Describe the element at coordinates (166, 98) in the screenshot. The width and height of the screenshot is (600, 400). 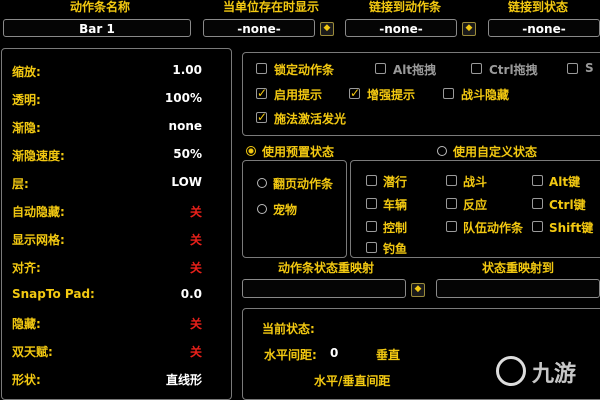
I see `setting-value: 100%` at that location.